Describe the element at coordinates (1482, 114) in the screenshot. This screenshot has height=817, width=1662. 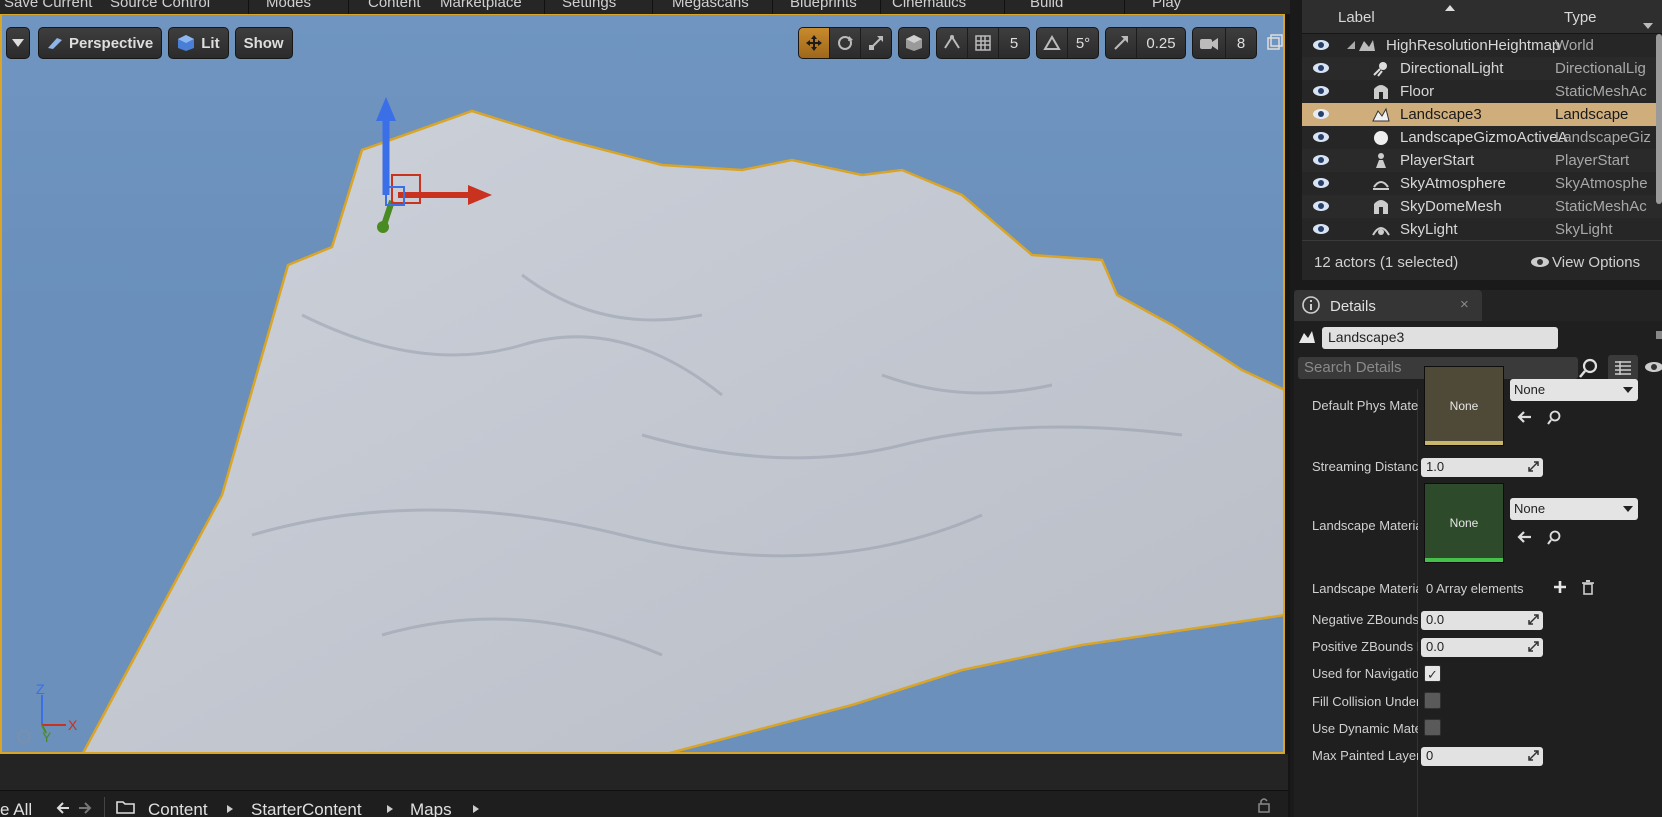
I see `outliner-row-landscape3: Landscape3 Landscape` at that location.